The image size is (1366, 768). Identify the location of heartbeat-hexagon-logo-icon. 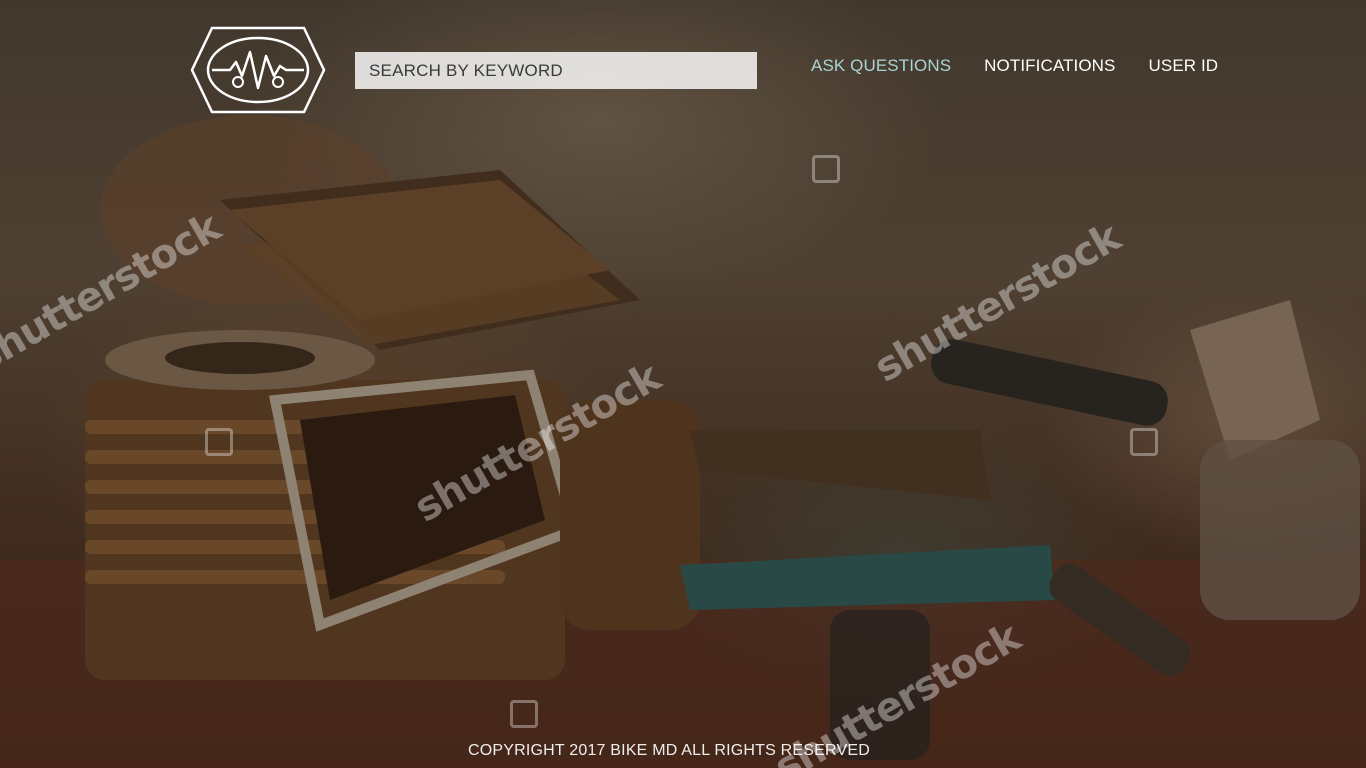
(258, 70).